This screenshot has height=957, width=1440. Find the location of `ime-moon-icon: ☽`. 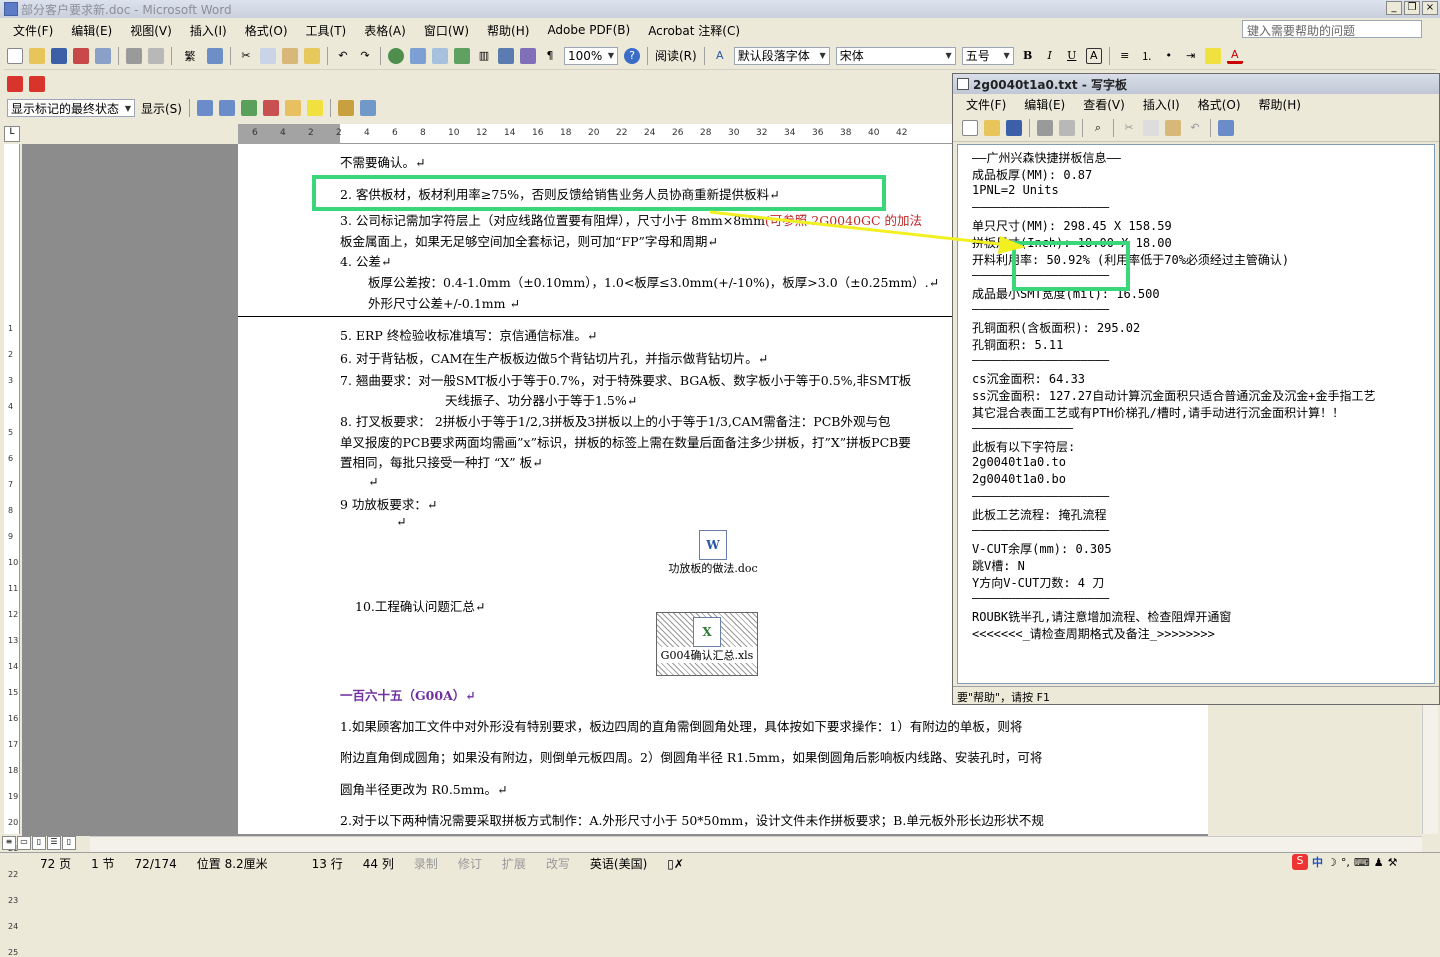

ime-moon-icon: ☽ is located at coordinates (1332, 862).